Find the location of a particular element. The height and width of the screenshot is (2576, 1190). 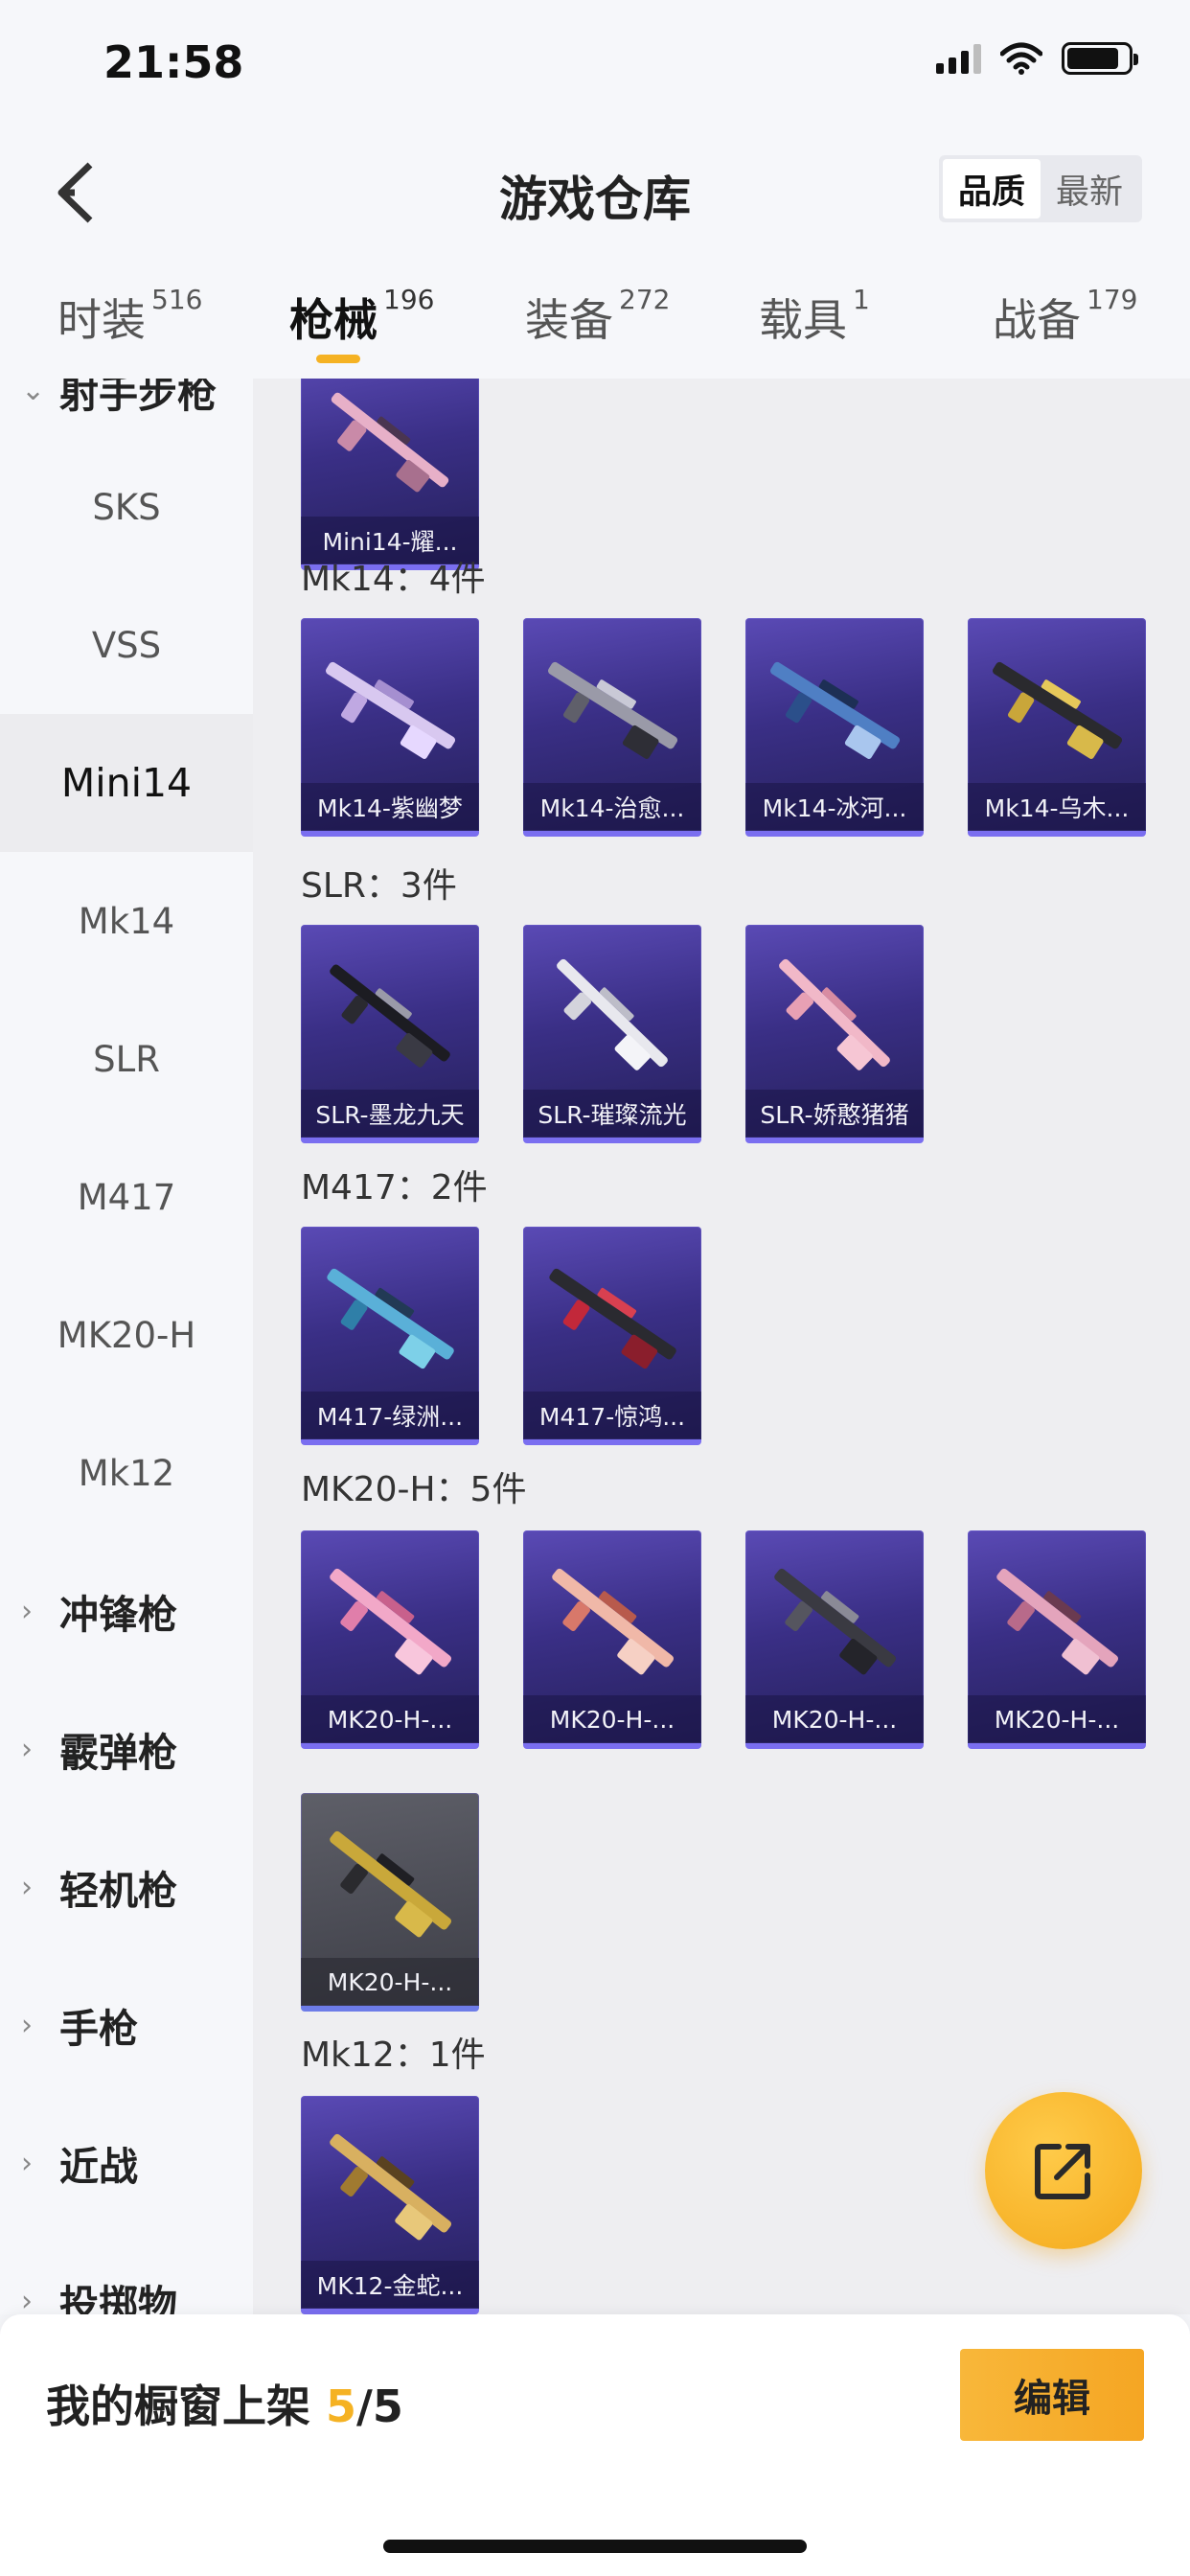

group-title-m417: M417：2件 is located at coordinates (395, 1188).